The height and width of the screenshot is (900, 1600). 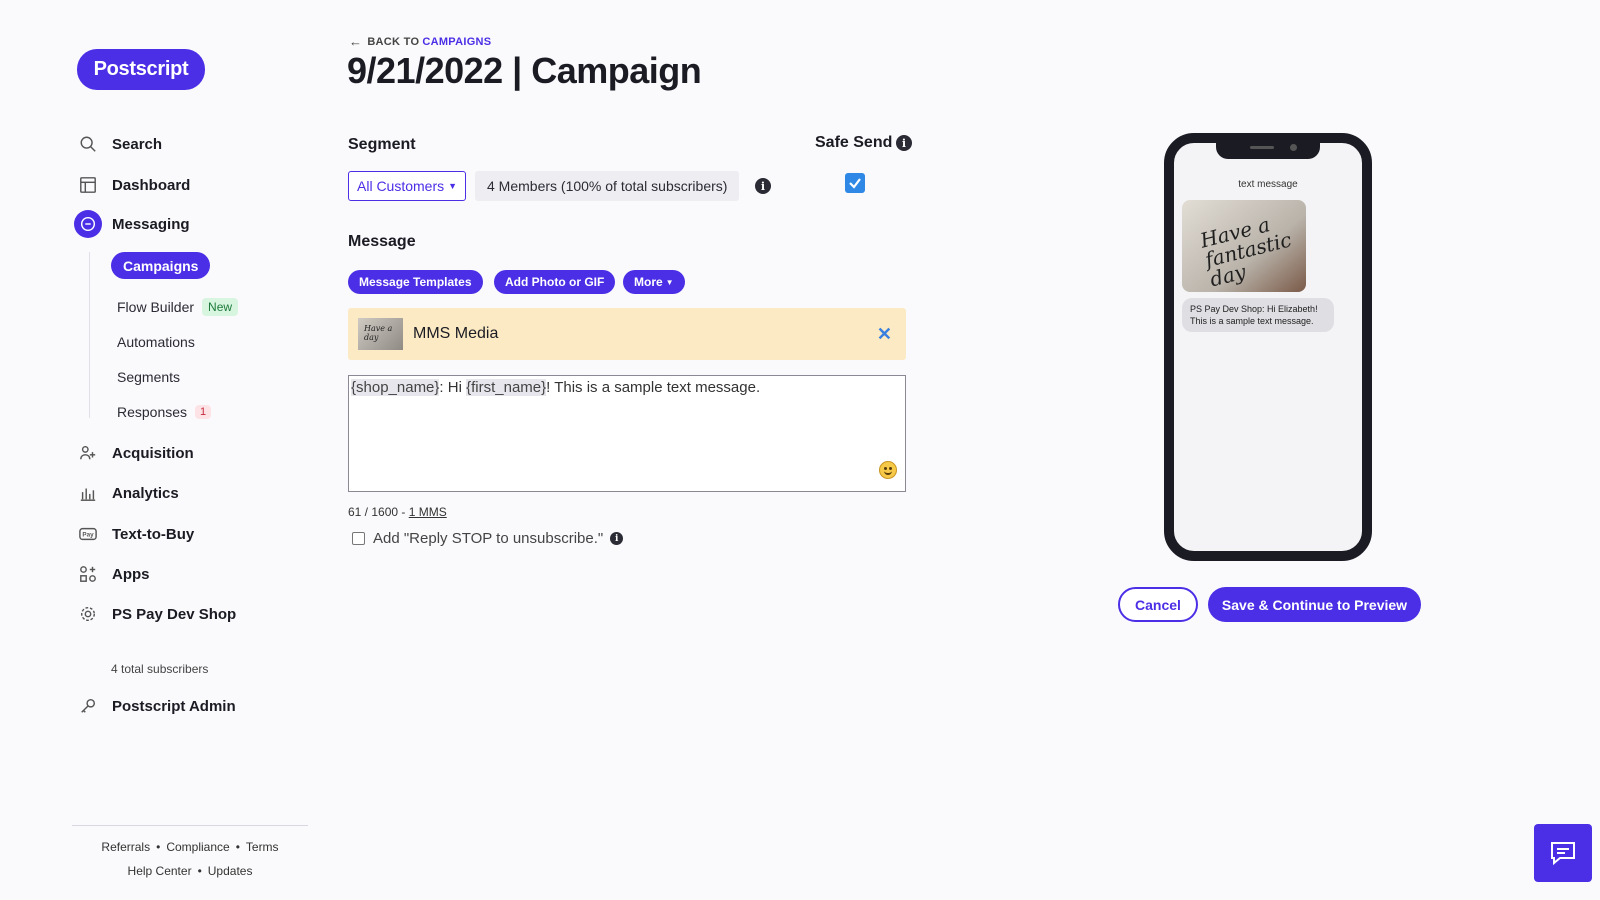 I want to click on footer-link-help-center: Help Center, so click(x=160, y=871).